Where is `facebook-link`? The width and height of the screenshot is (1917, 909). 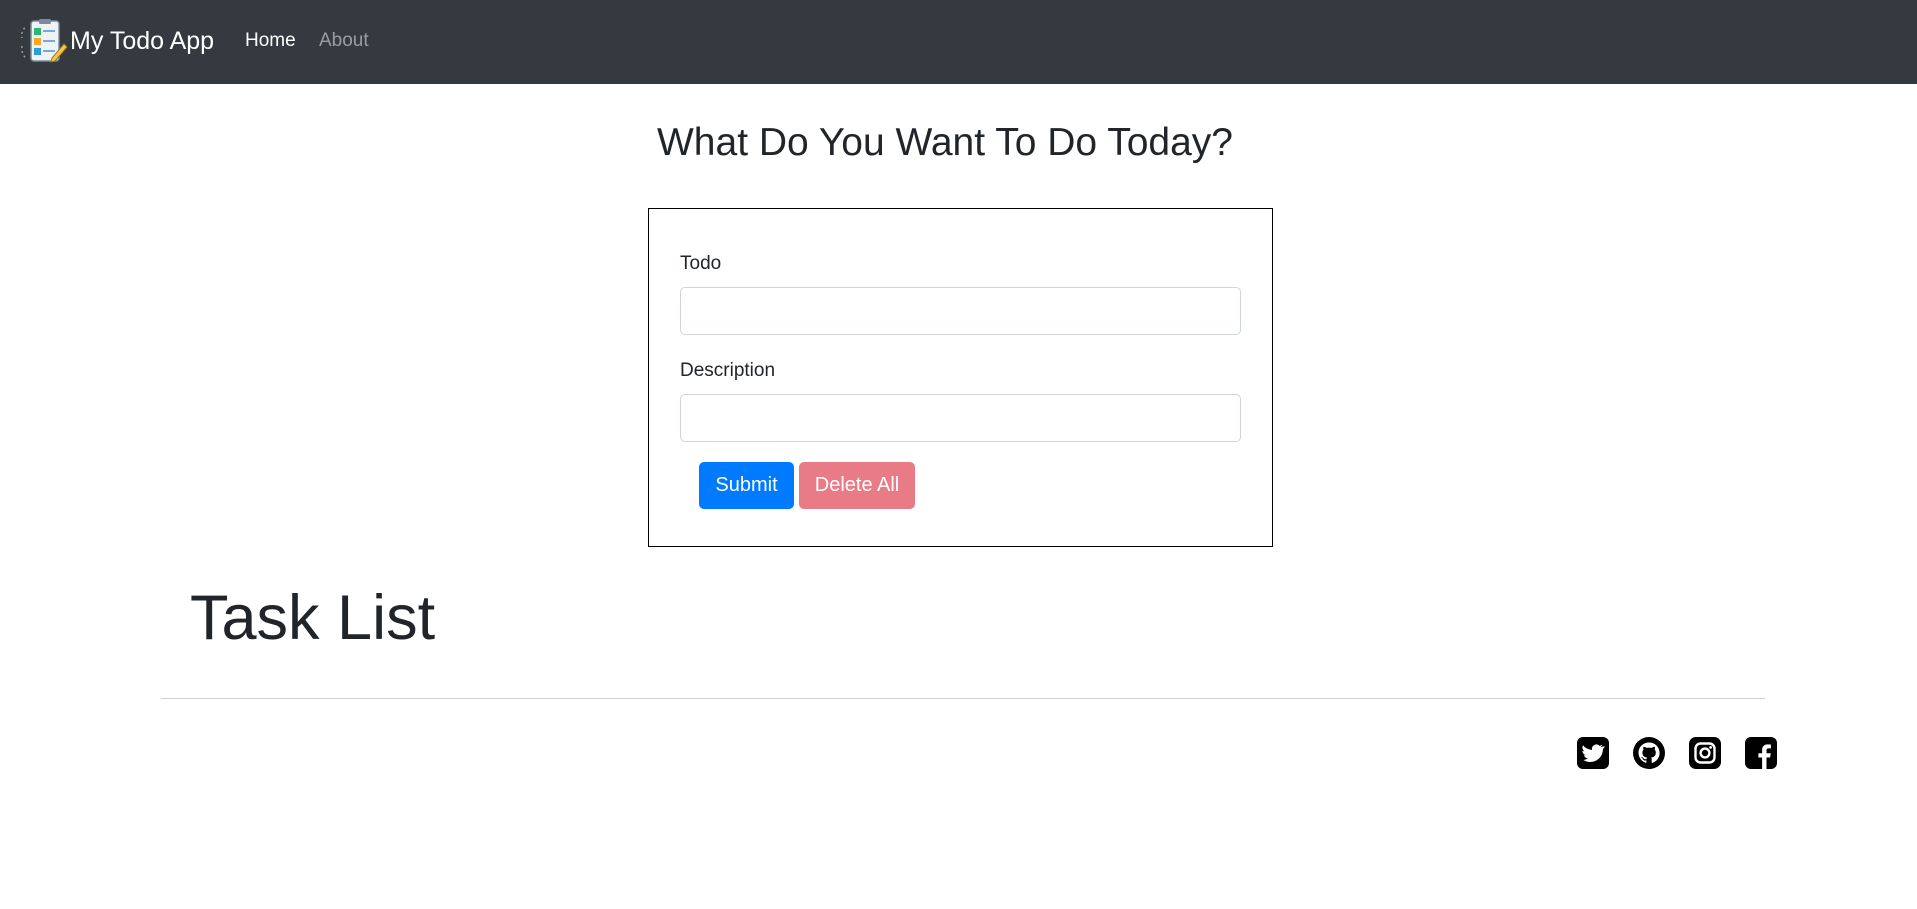 facebook-link is located at coordinates (1761, 753).